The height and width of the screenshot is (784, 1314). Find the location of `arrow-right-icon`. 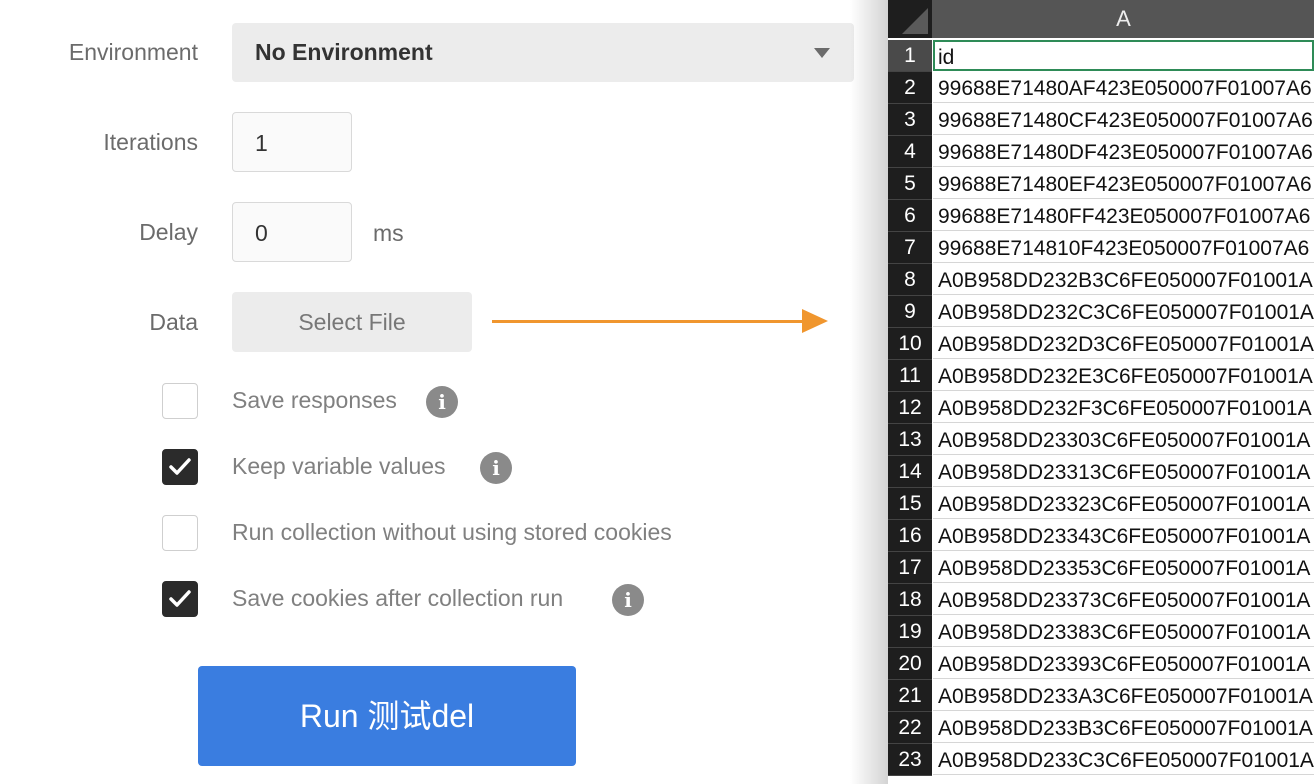

arrow-right-icon is located at coordinates (815, 321).